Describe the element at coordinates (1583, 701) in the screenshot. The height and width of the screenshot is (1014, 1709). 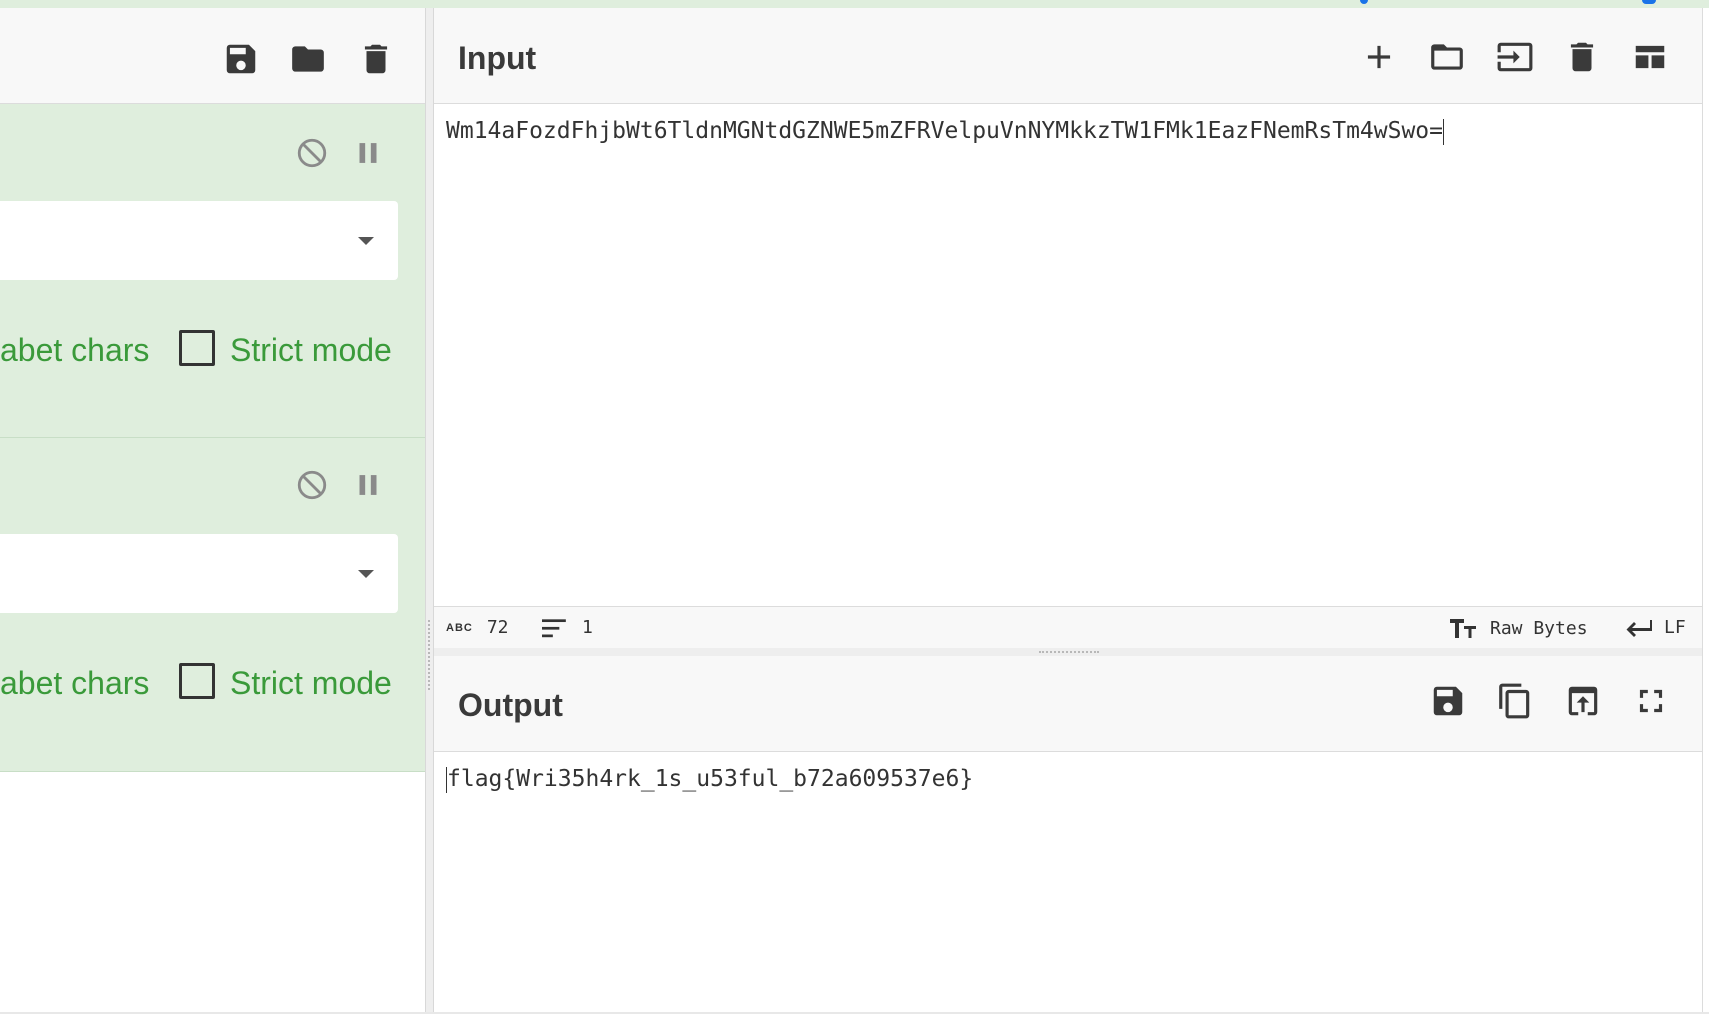
I see `replace-input-icon` at that location.